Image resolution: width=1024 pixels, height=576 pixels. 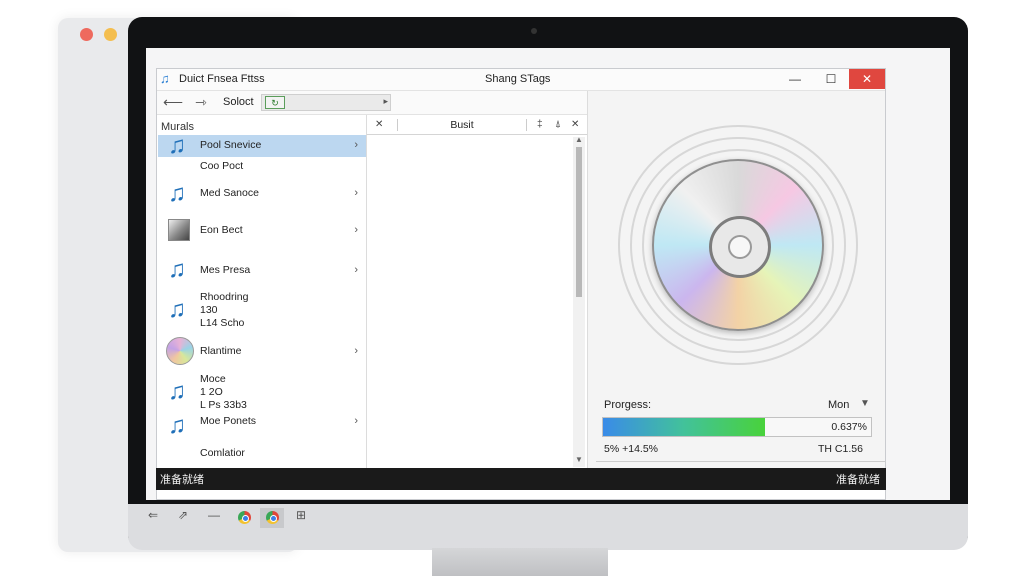 What do you see at coordinates (236, 518) in the screenshot?
I see `taskbar: ⇐ ⇗ — ⊞` at bounding box center [236, 518].